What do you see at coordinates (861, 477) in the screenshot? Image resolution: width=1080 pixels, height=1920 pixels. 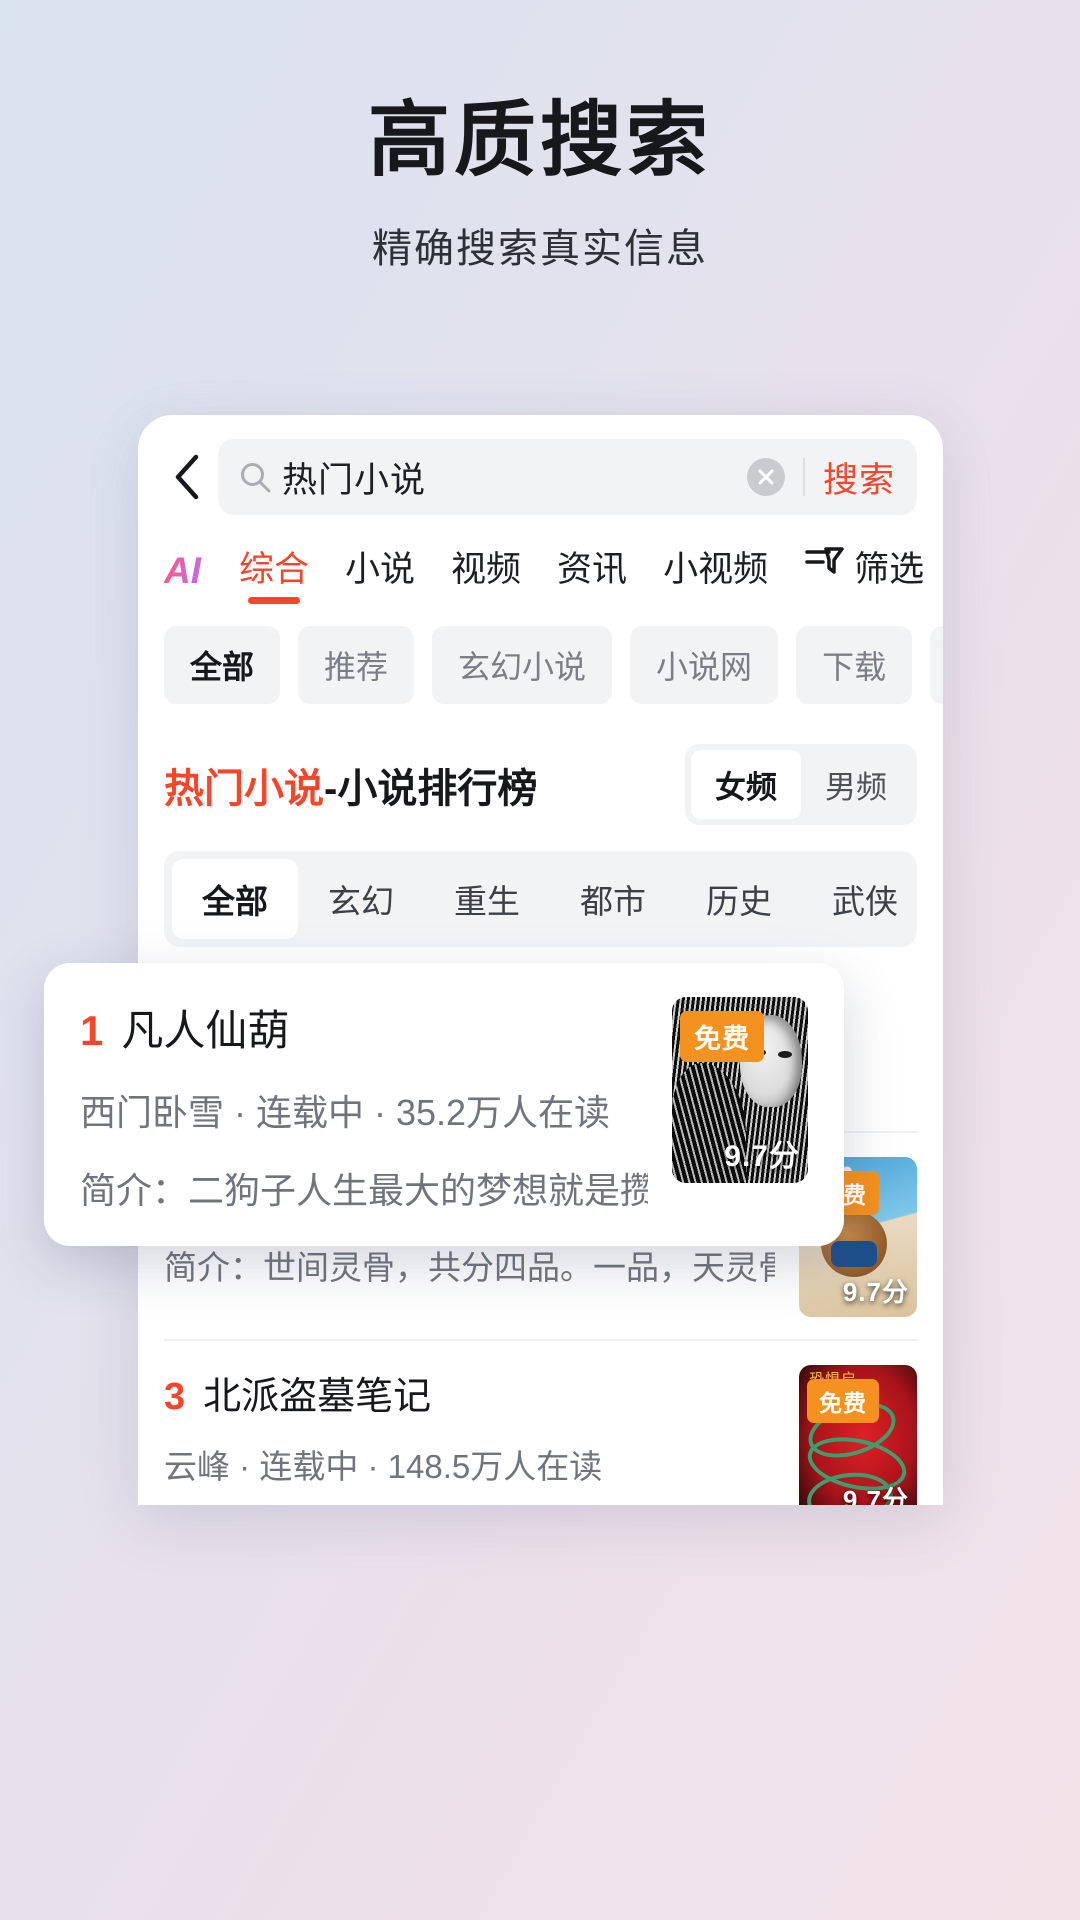 I see `search-button: 搜索` at bounding box center [861, 477].